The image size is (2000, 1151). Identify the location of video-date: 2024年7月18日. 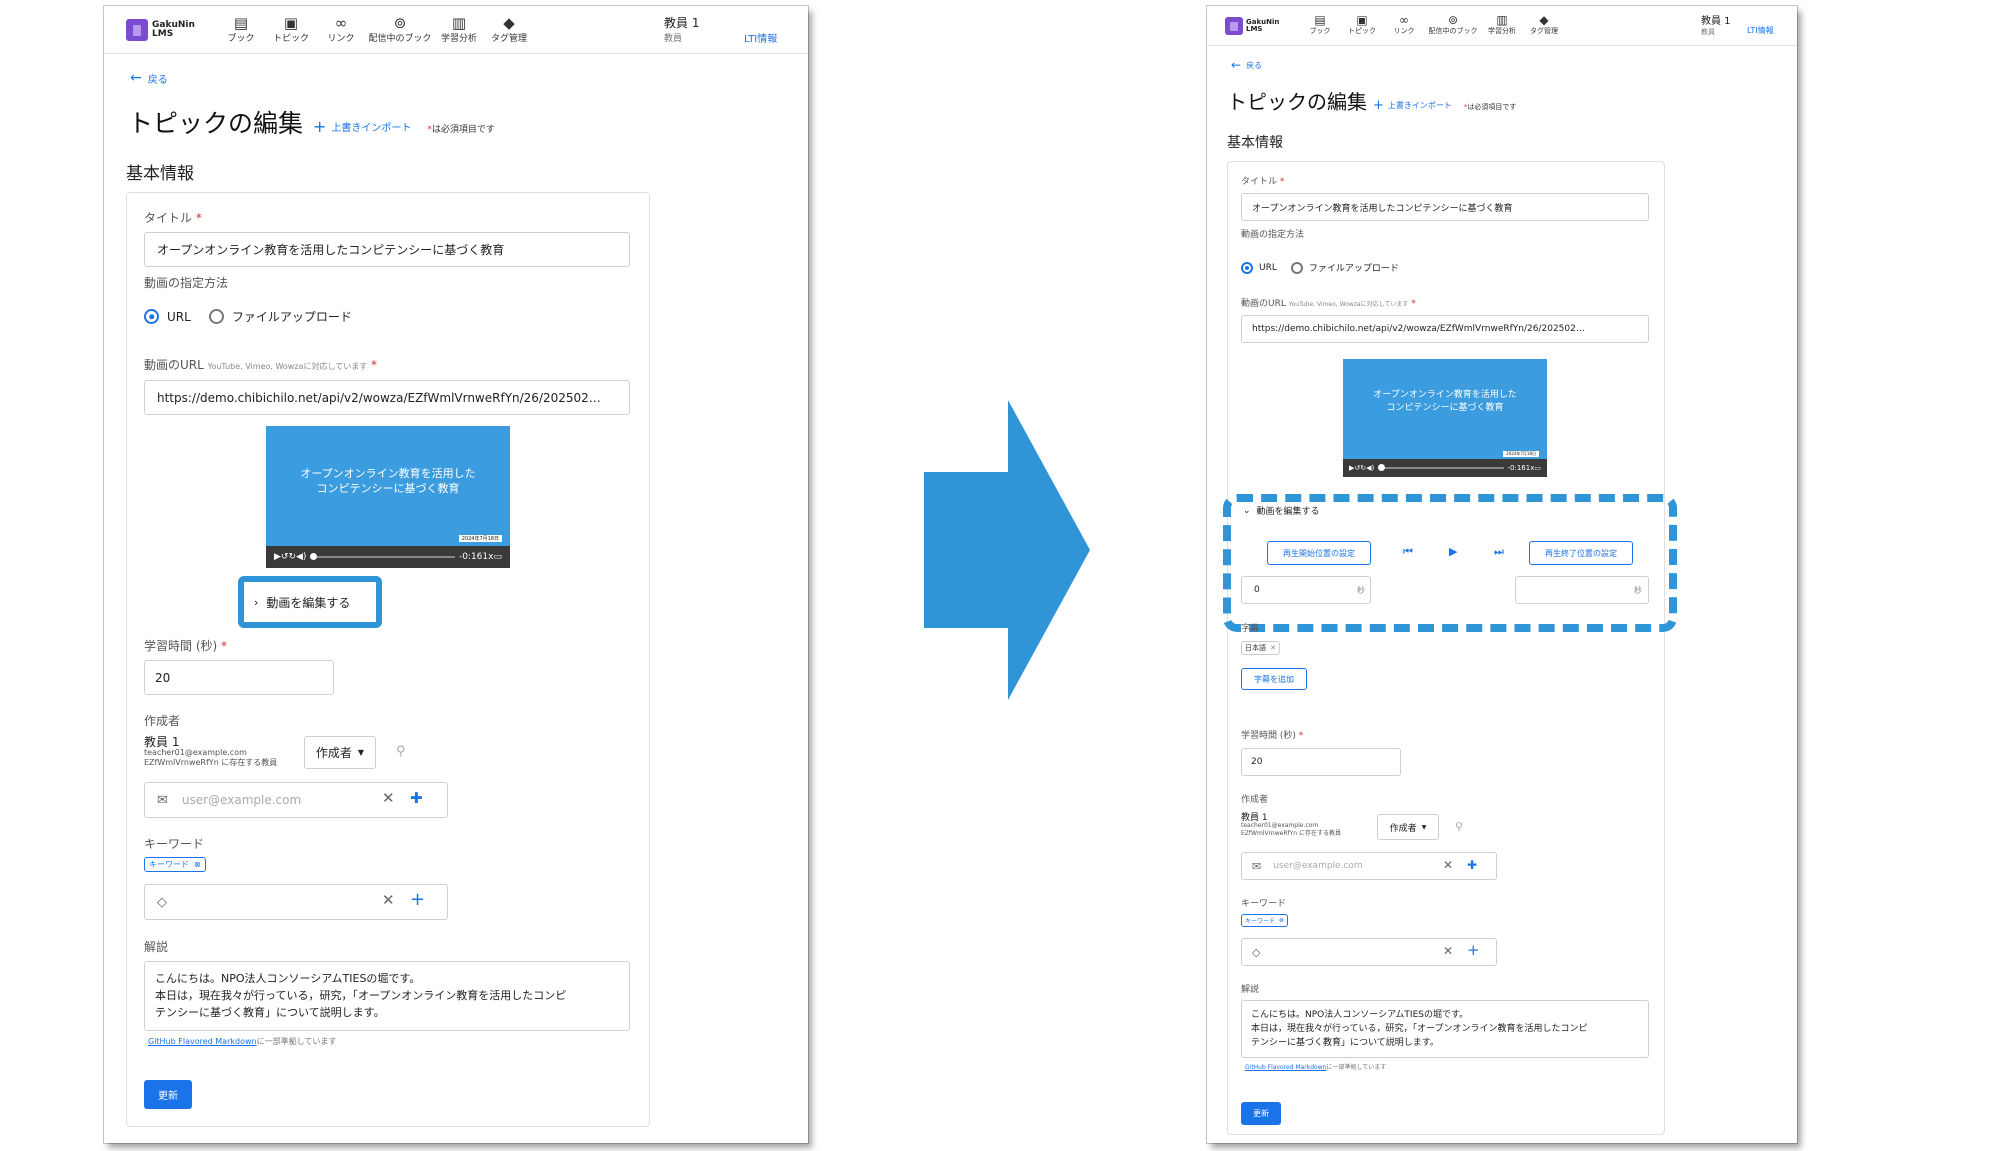
(480, 538).